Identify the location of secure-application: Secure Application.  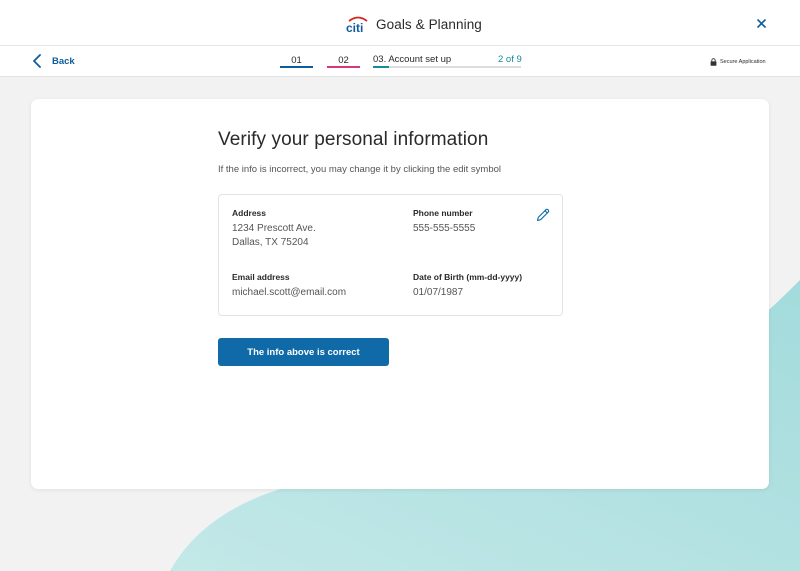
(738, 62).